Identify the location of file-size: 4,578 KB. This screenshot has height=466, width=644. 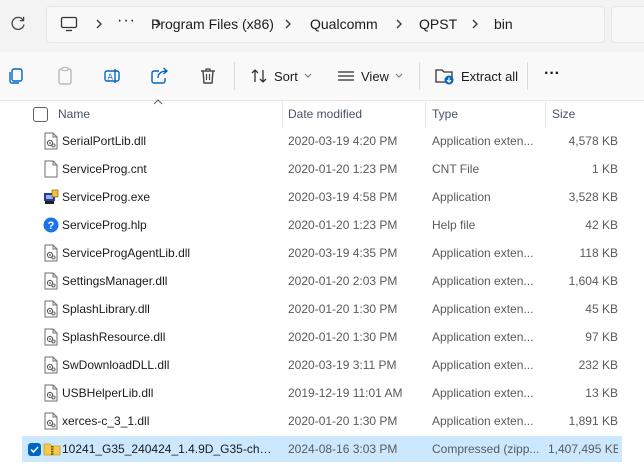
(593, 141).